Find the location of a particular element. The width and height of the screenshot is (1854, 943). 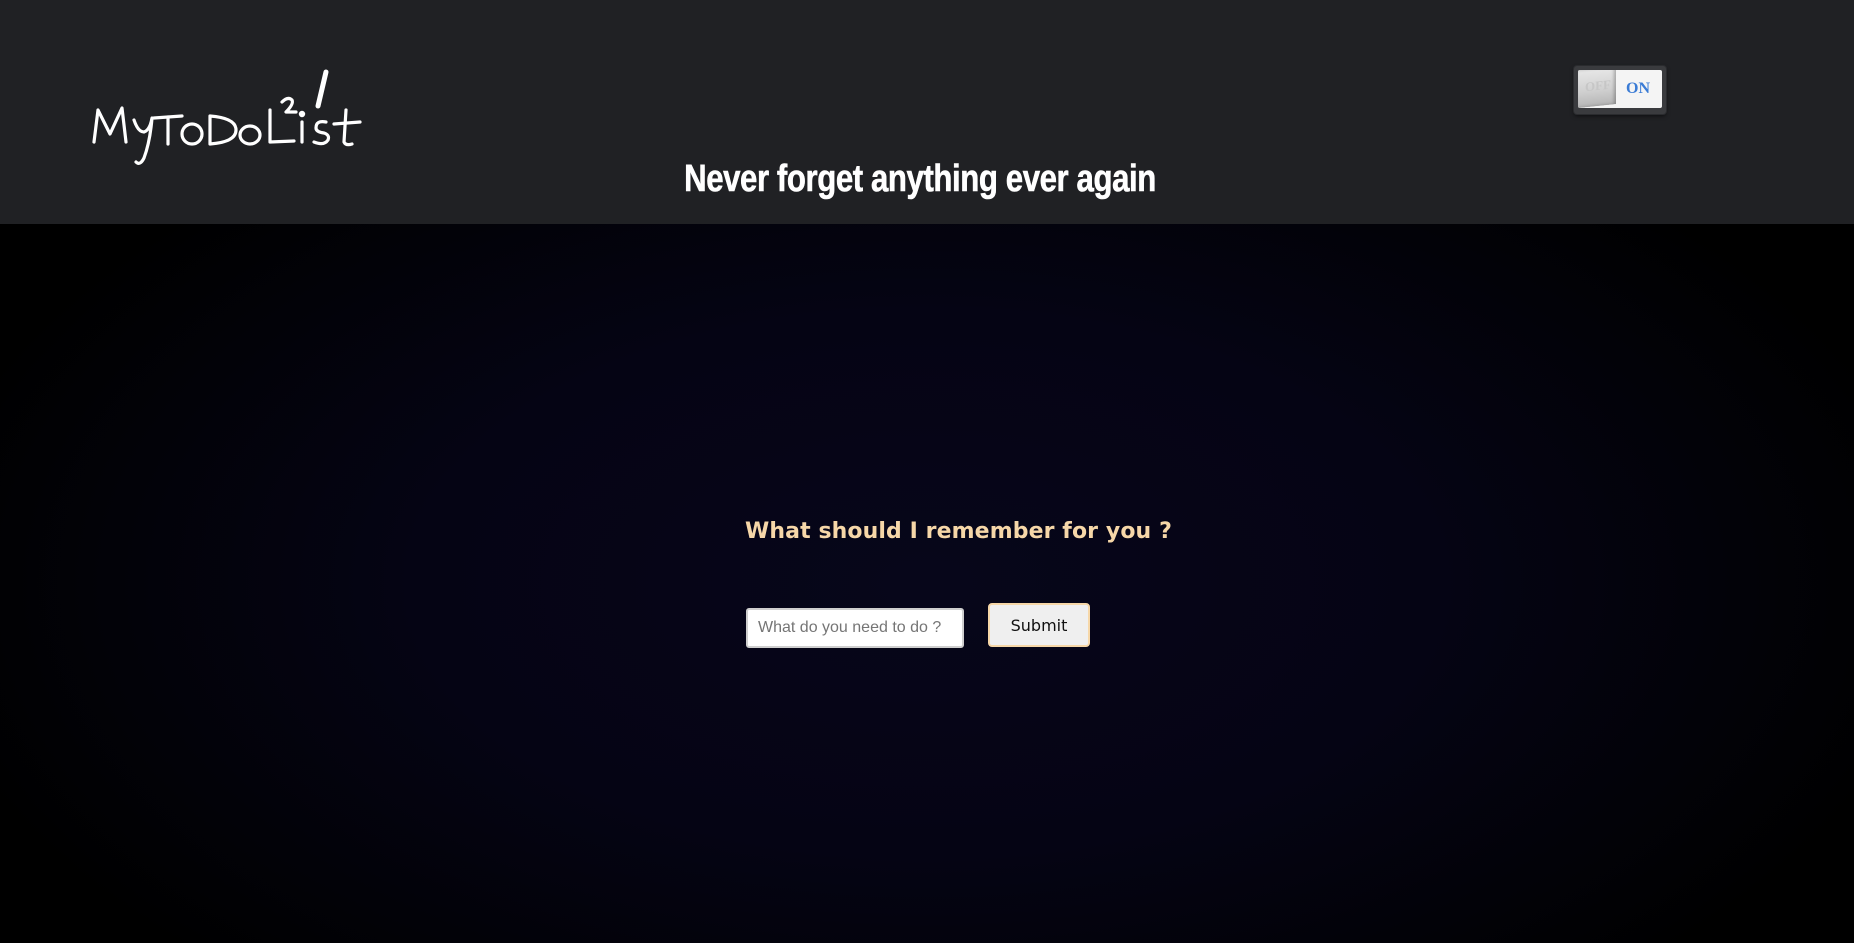

theme-toggle-switch: OFF ON is located at coordinates (1620, 90).